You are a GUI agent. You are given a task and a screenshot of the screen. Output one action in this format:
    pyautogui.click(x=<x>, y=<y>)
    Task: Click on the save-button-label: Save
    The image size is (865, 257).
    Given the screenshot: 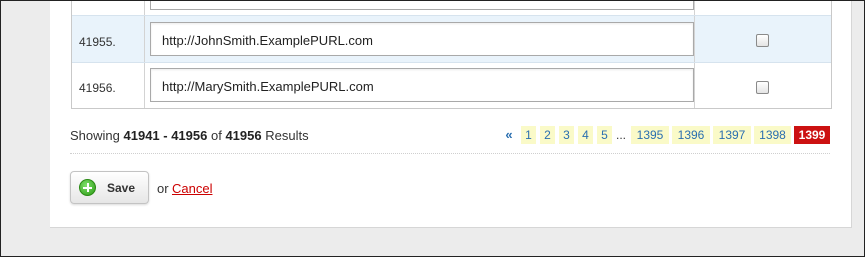 What is the action you would take?
    pyautogui.click(x=121, y=188)
    